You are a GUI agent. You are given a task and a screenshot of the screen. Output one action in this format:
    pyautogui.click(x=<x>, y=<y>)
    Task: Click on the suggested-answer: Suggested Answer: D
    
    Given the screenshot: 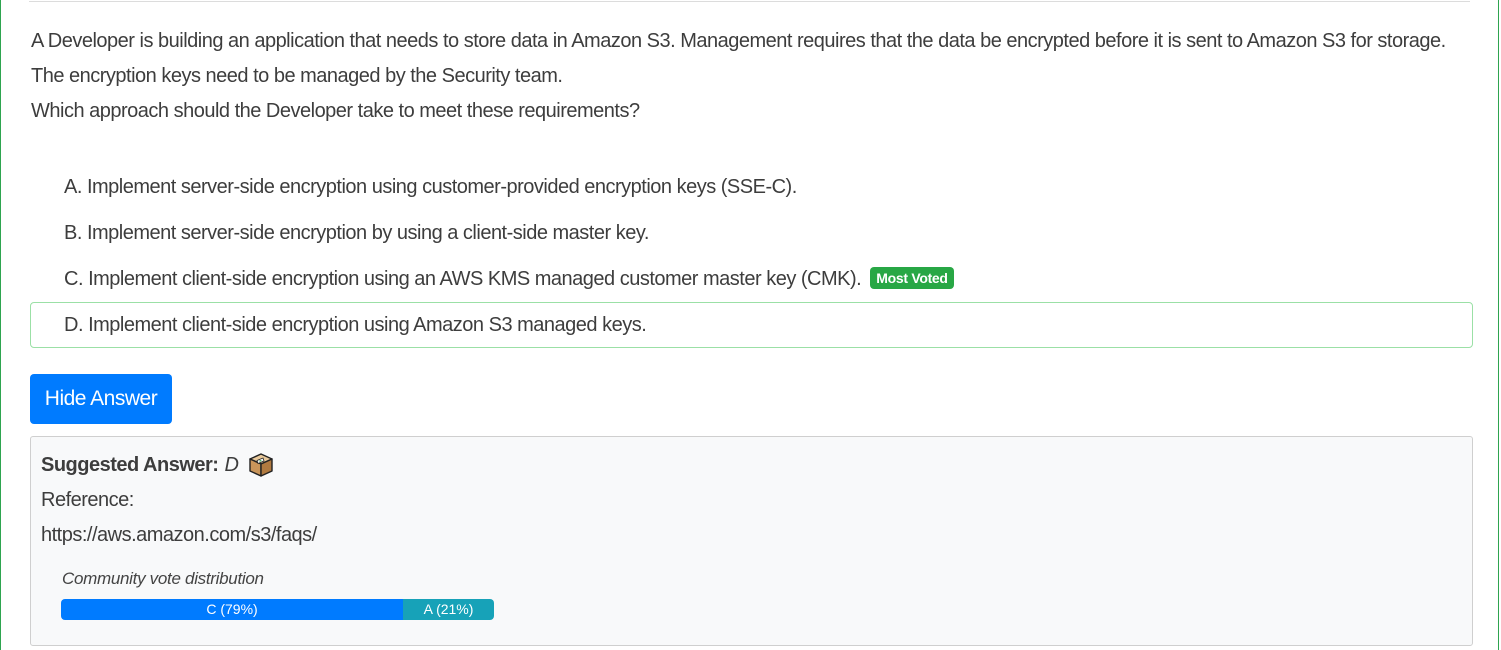 What is the action you would take?
    pyautogui.click(x=157, y=465)
    